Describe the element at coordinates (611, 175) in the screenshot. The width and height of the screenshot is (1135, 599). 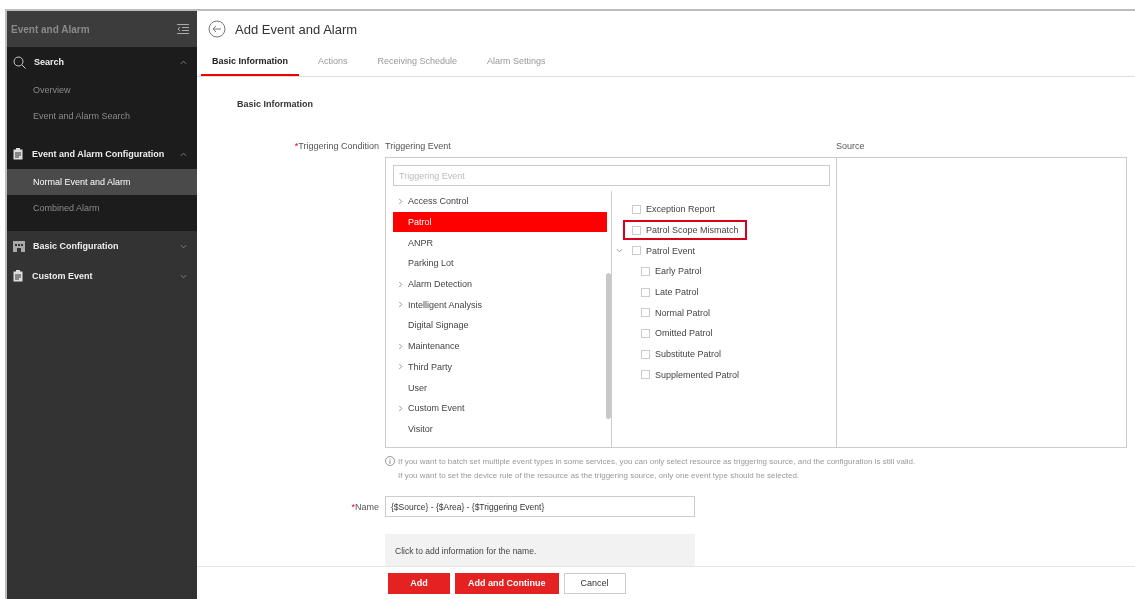
I see `search-field: Triggering Event` at that location.